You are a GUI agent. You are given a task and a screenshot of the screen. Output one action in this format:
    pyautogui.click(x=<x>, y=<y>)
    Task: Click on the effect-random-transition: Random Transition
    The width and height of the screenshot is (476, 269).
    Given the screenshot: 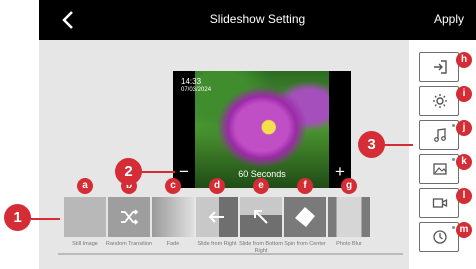 What is the action you would take?
    pyautogui.click(x=129, y=228)
    